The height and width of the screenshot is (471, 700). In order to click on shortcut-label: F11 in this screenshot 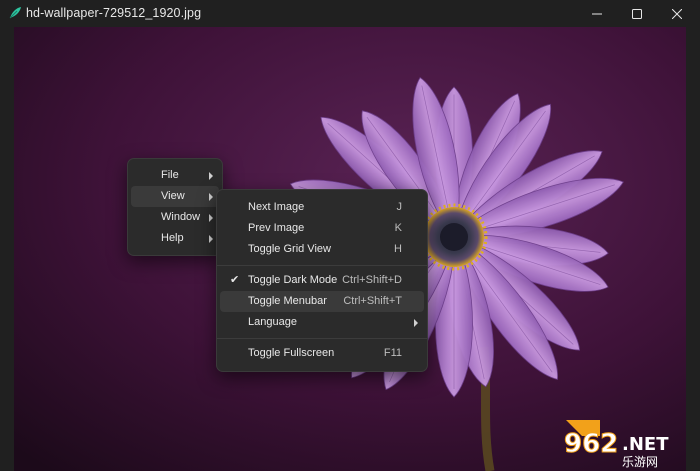, I will do `click(392, 353)`.